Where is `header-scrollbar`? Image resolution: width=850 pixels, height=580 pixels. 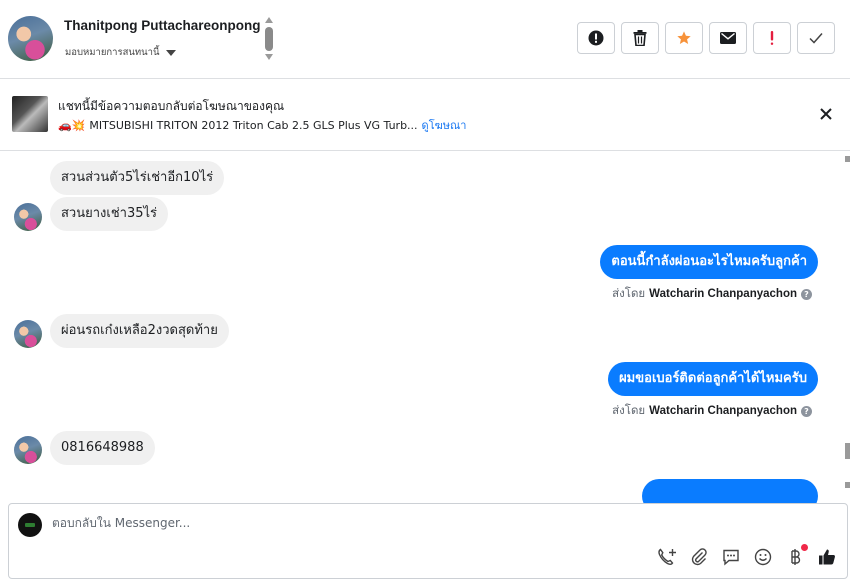
header-scrollbar is located at coordinates (269, 40).